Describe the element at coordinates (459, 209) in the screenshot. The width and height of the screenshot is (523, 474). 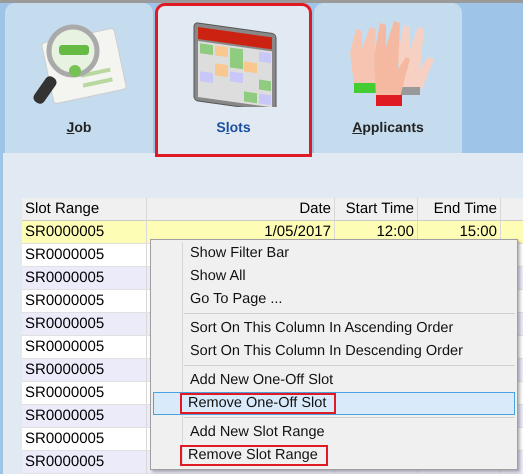
I see `column-header: End Time` at that location.